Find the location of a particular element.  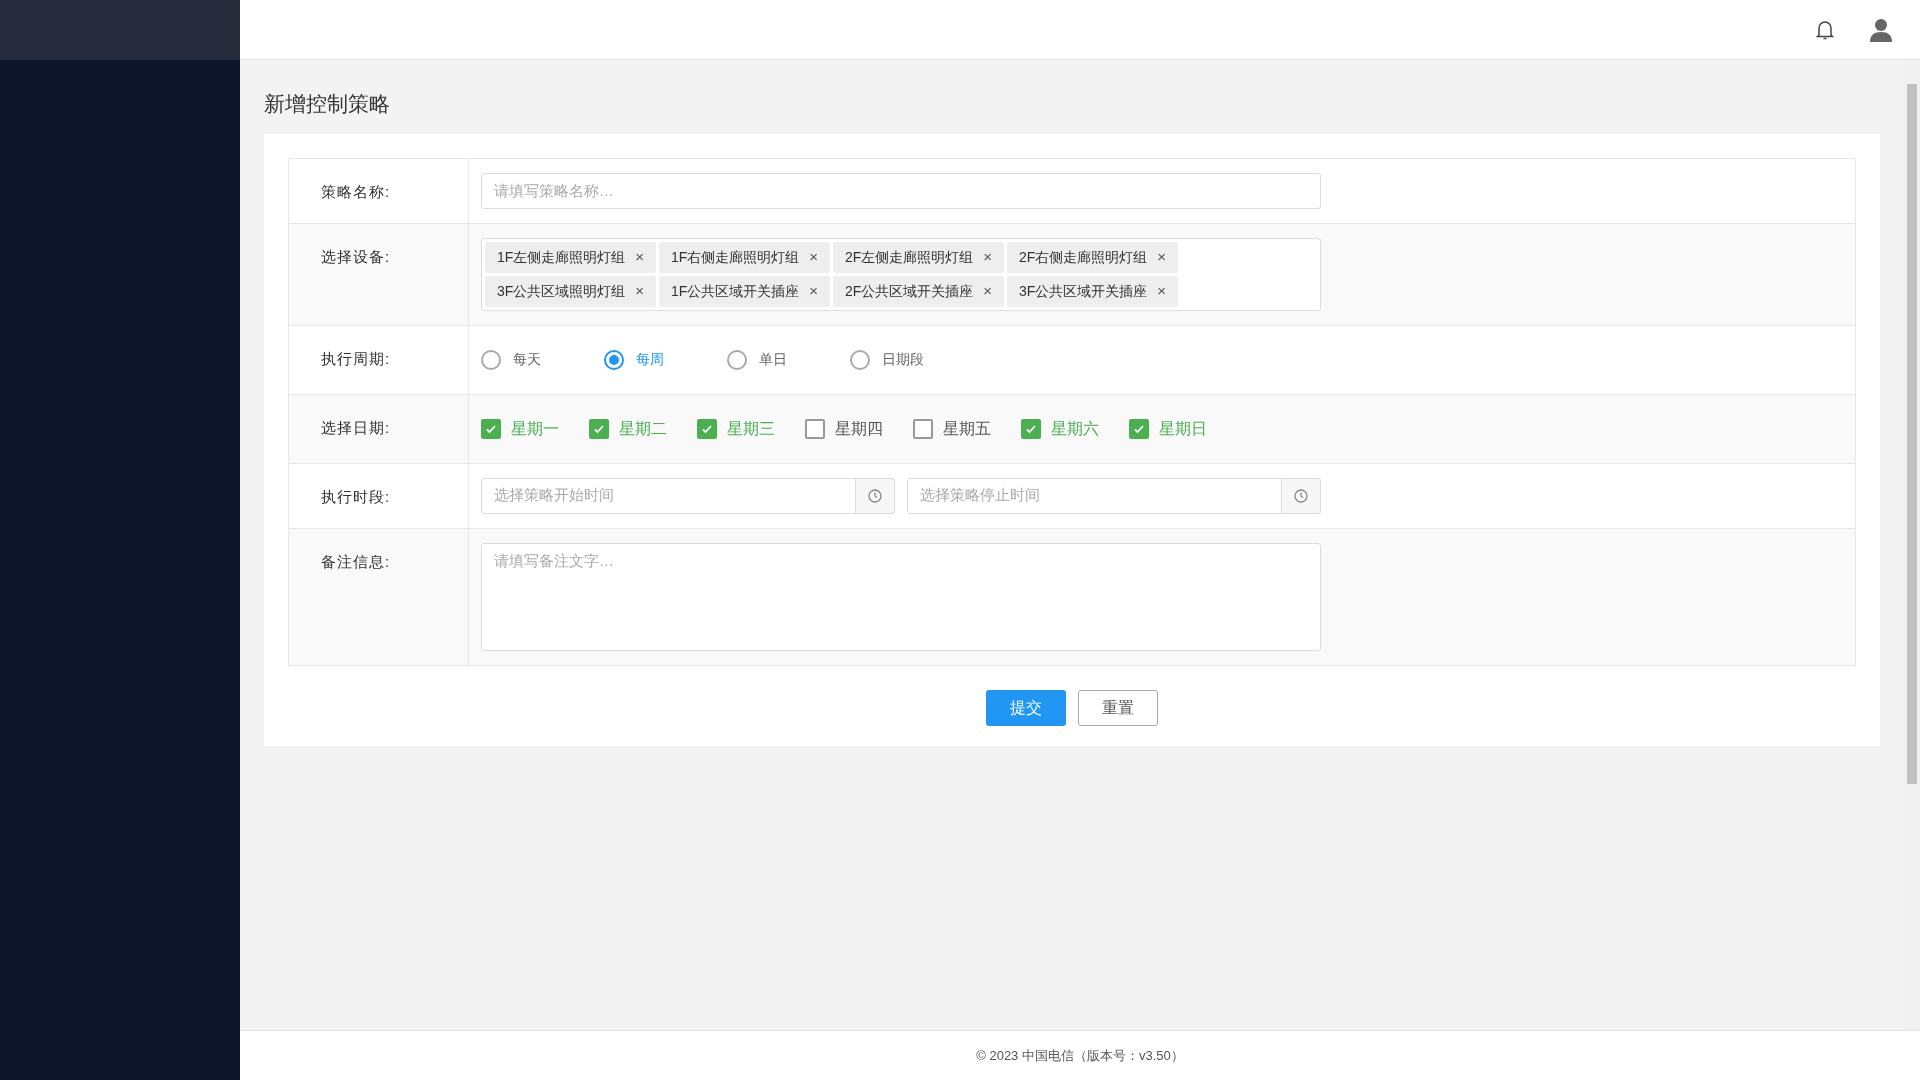

field-label: 选择日期: is located at coordinates (356, 427).